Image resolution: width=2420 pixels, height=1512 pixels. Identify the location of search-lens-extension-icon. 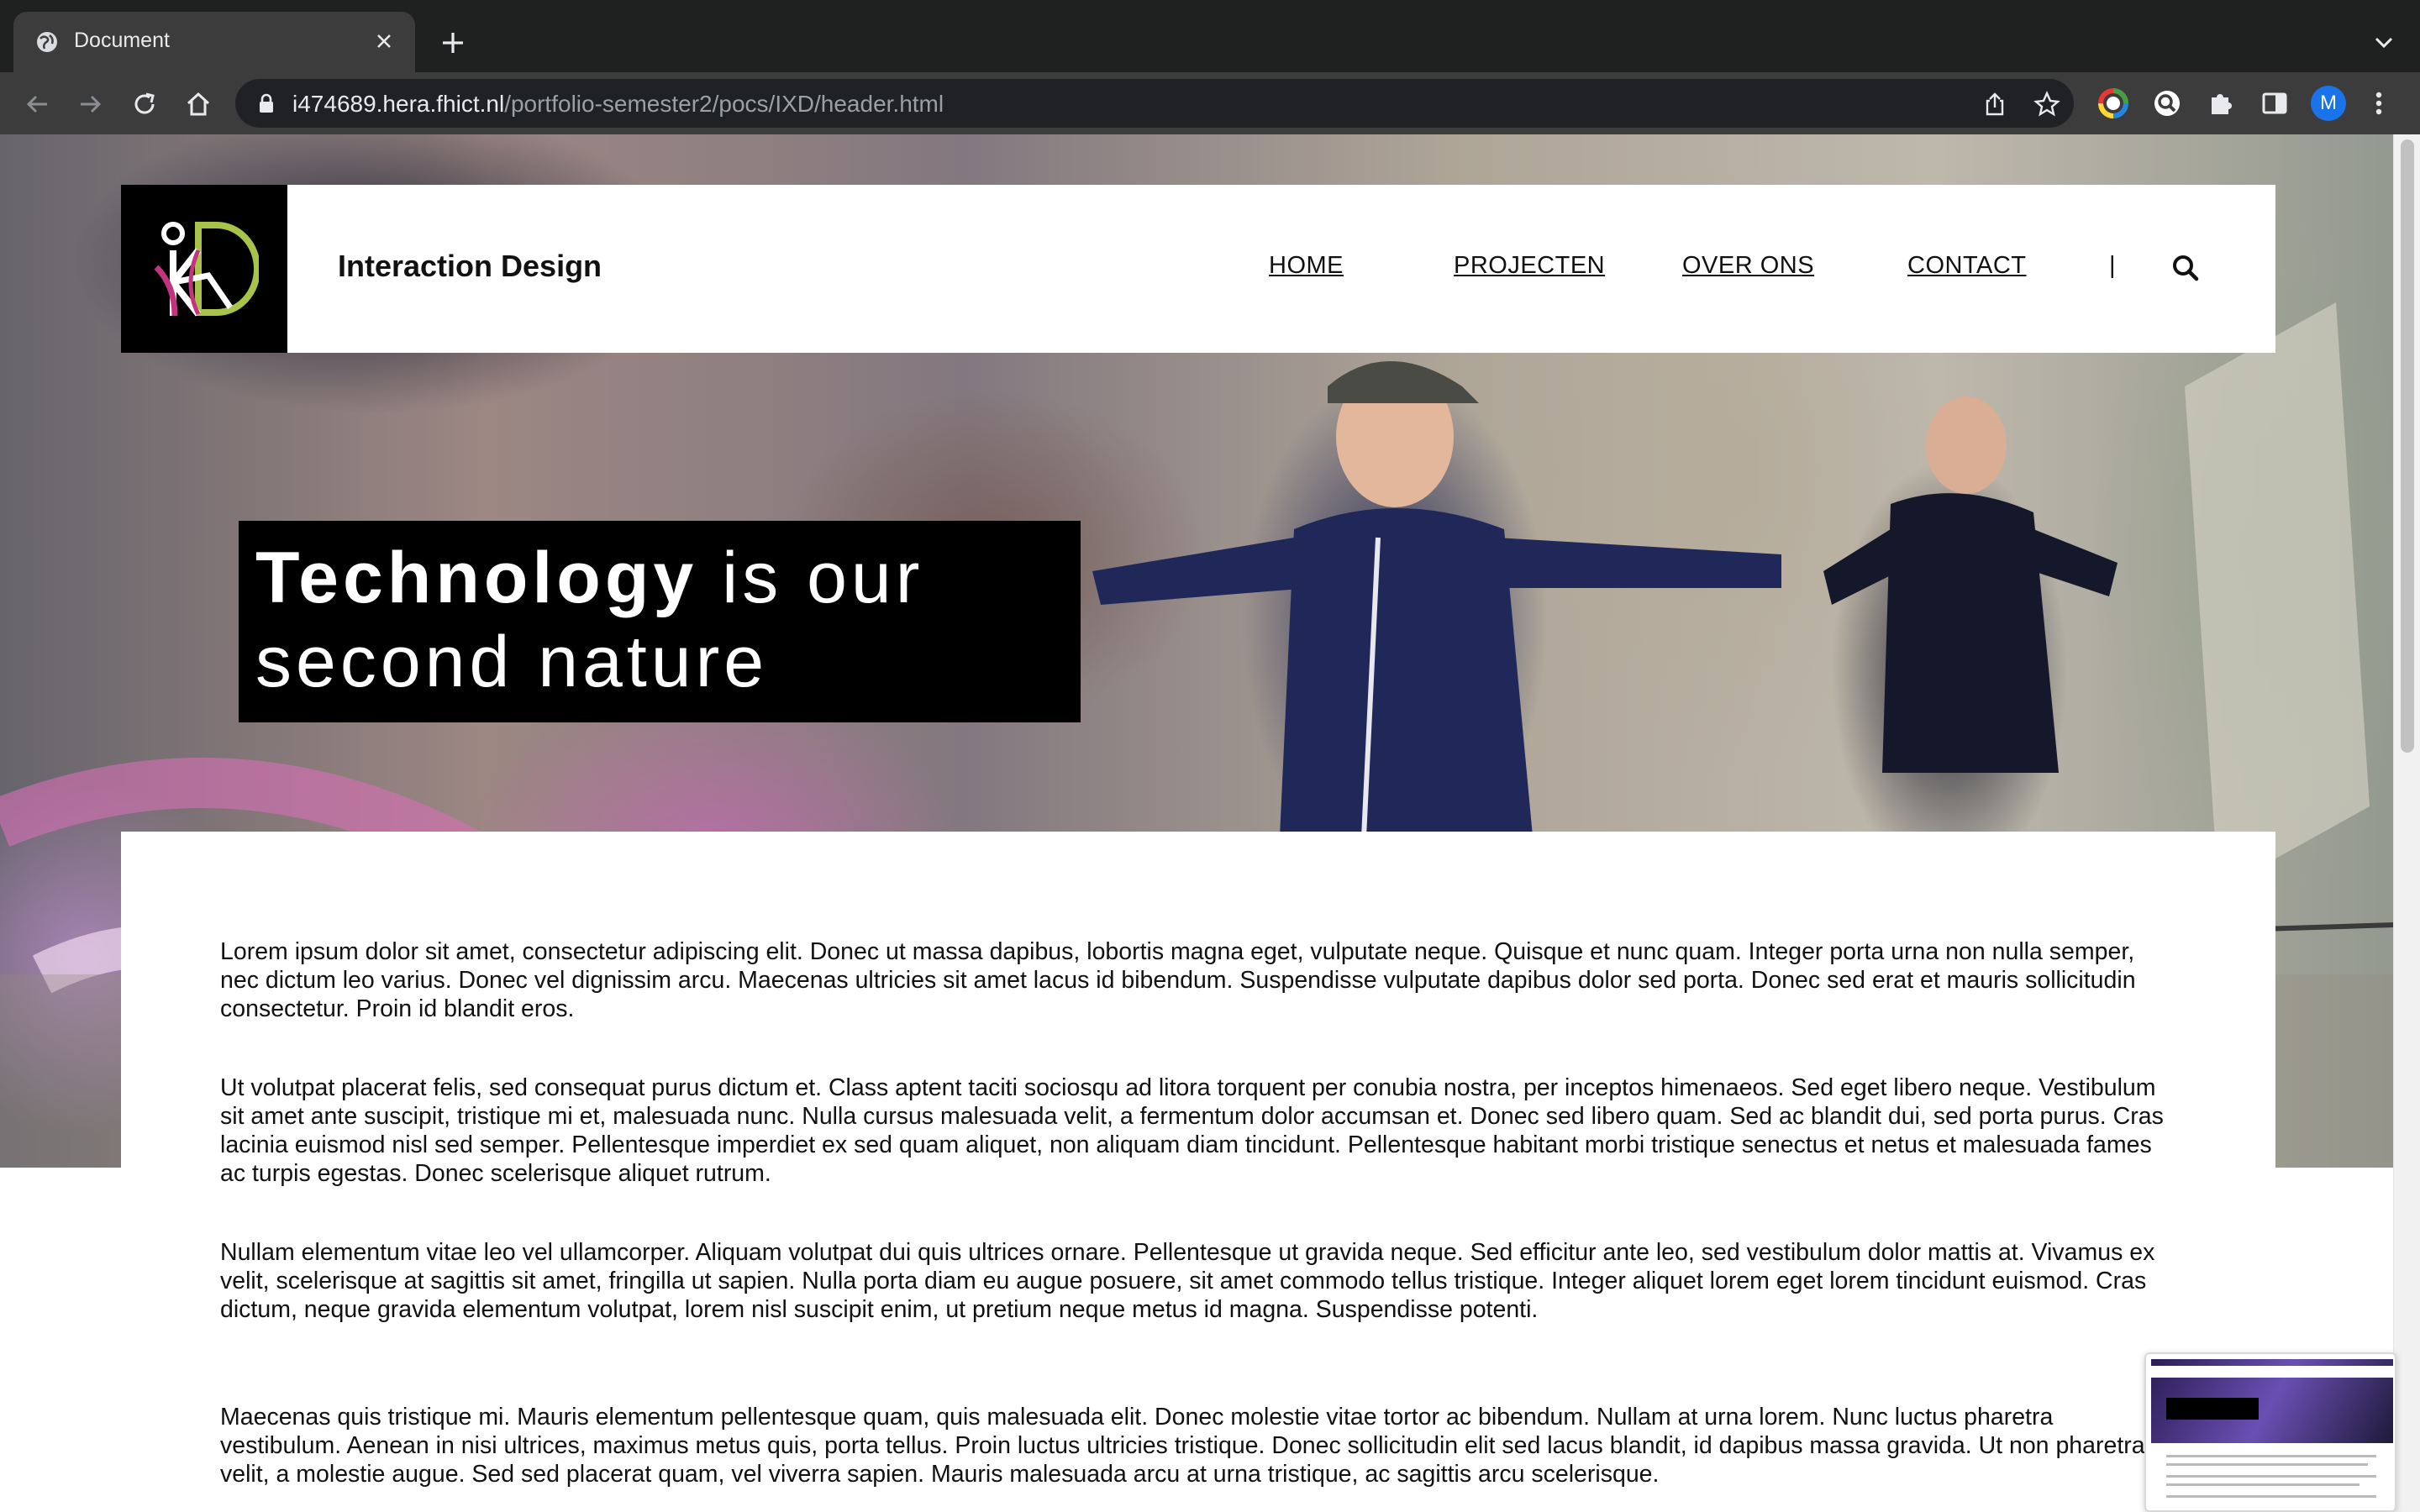
(2167, 103).